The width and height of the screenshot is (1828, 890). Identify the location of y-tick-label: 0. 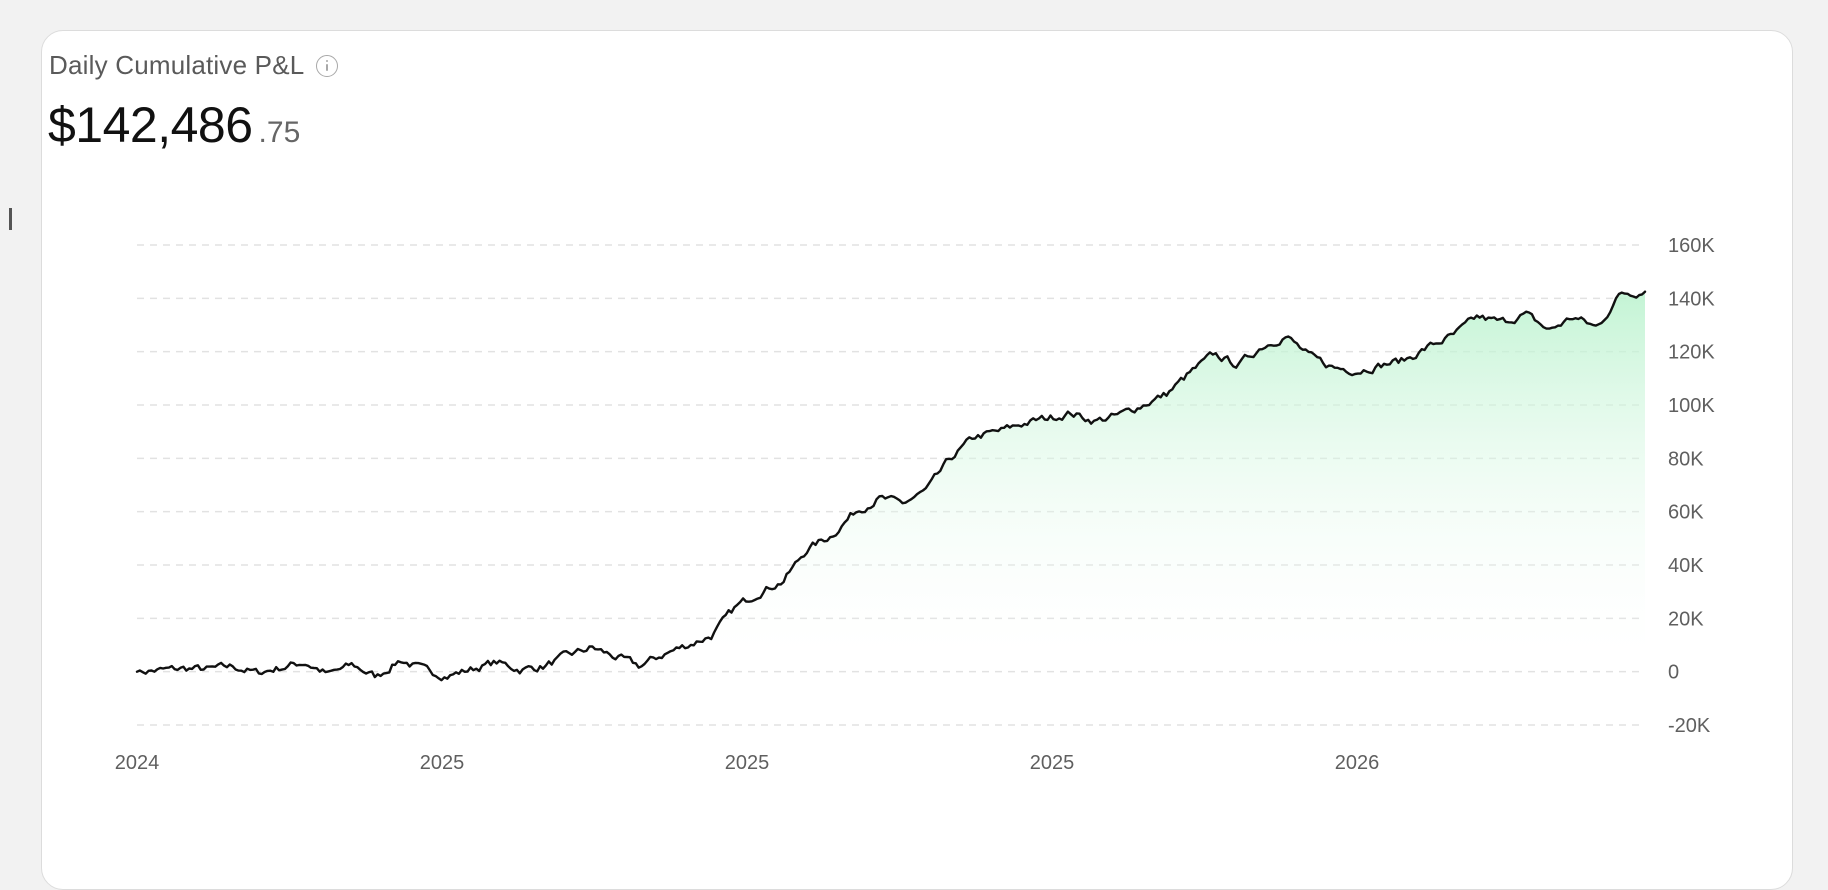
(1673, 673).